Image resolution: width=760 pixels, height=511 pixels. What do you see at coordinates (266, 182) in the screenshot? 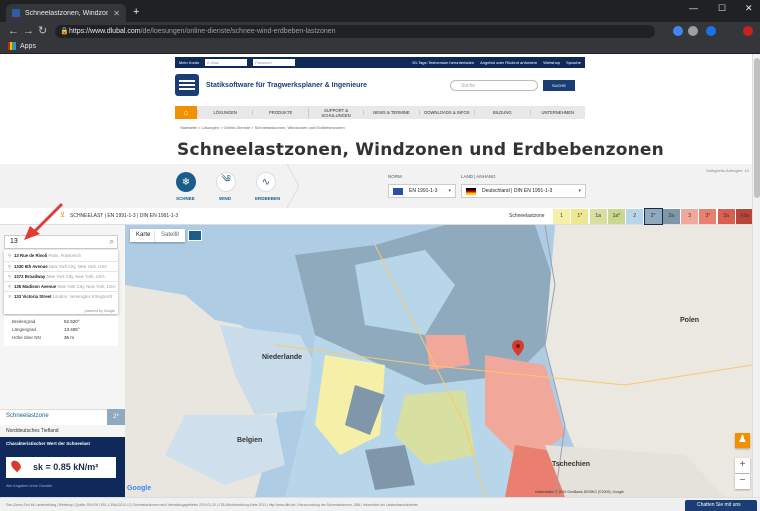
I see `earthquake-button: ∿` at bounding box center [266, 182].